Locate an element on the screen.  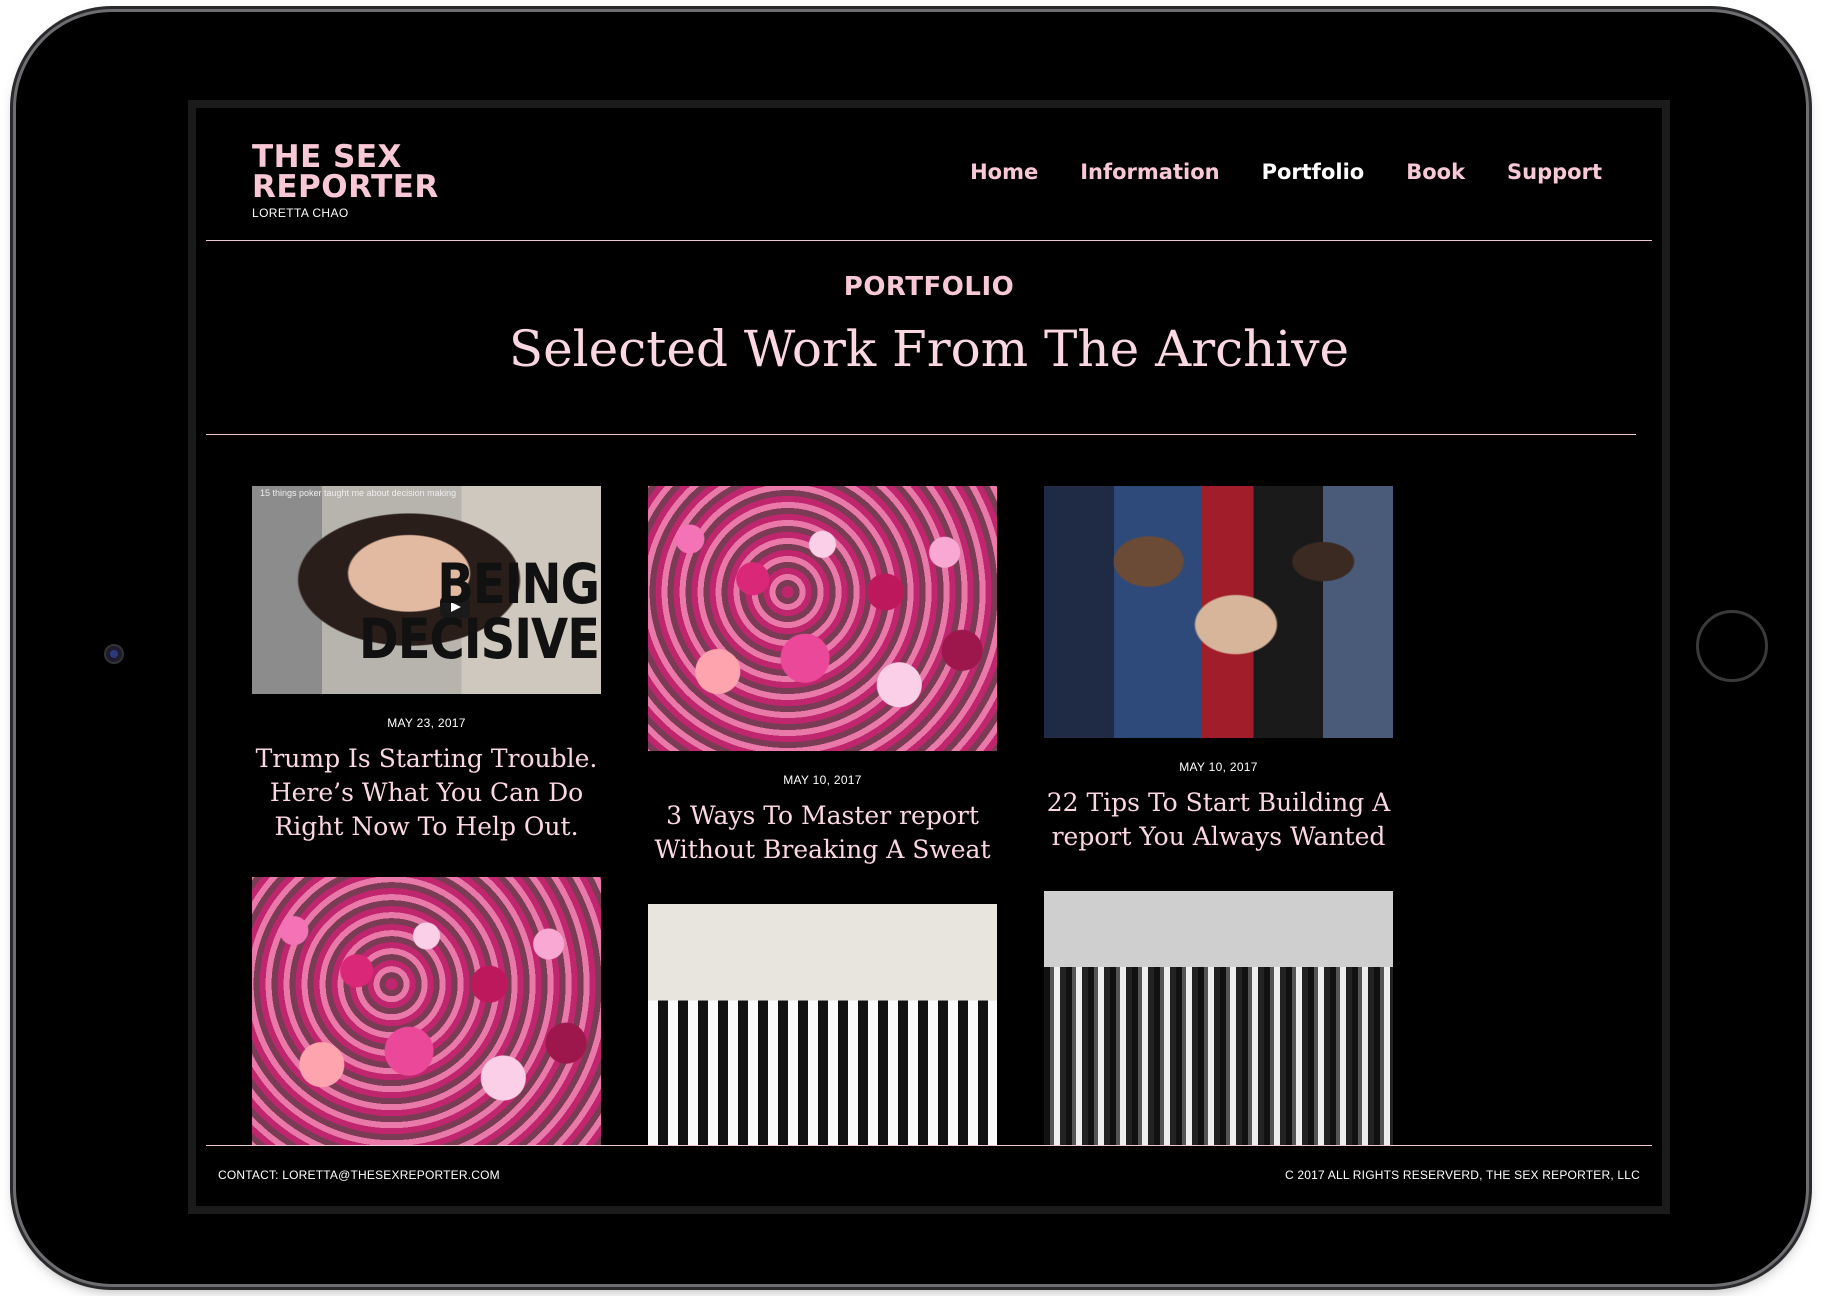
logo-title: THE SEX REPORTER is located at coordinates (345, 172).